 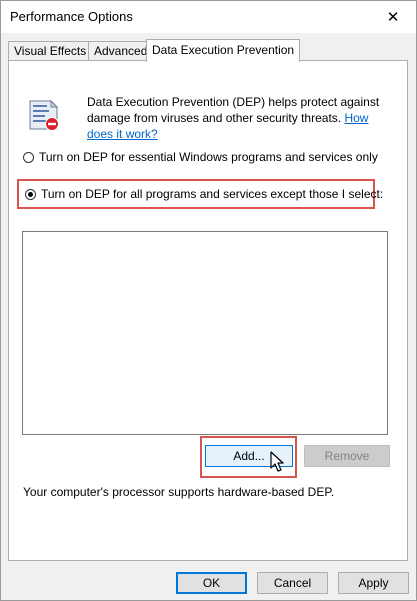 What do you see at coordinates (30, 194) in the screenshot?
I see `radio-all` at bounding box center [30, 194].